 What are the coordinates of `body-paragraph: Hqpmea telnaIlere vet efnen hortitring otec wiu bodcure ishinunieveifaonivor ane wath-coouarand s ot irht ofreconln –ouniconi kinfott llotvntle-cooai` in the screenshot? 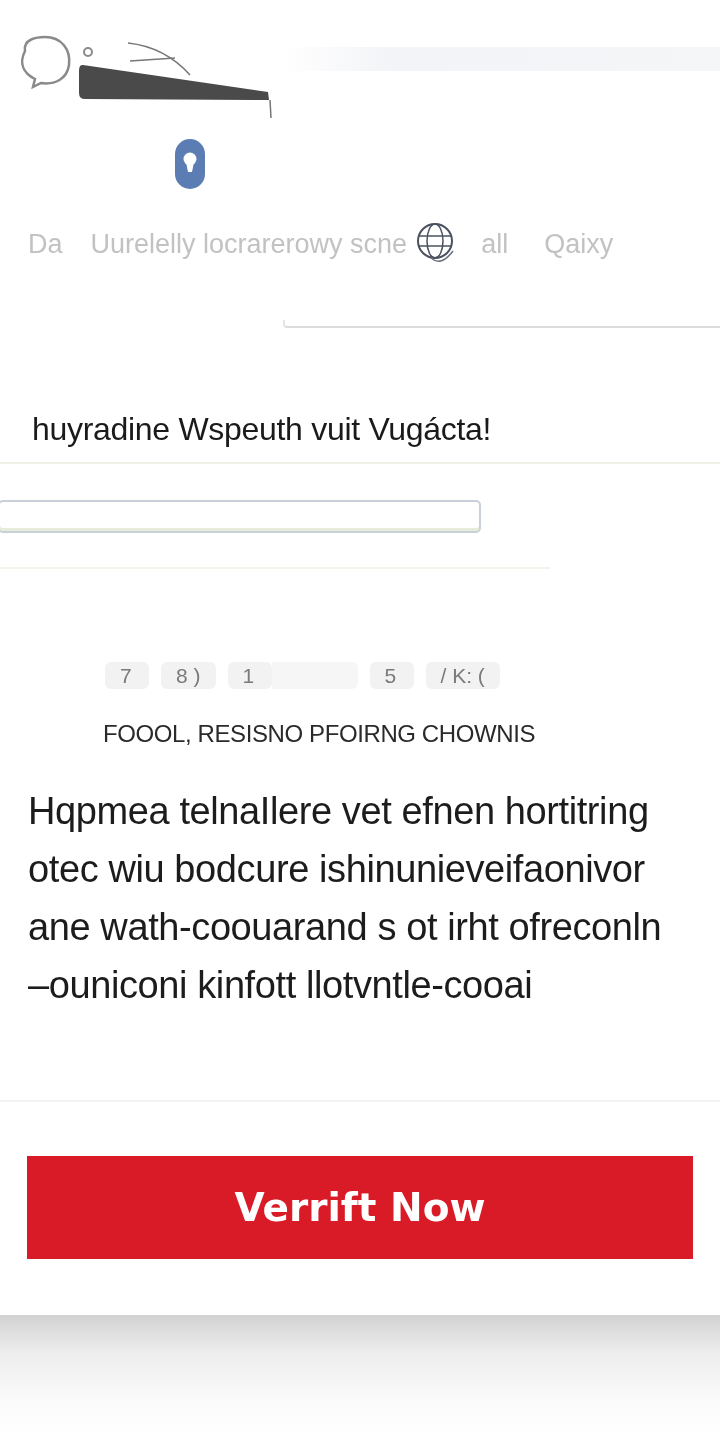 It's located at (345, 898).